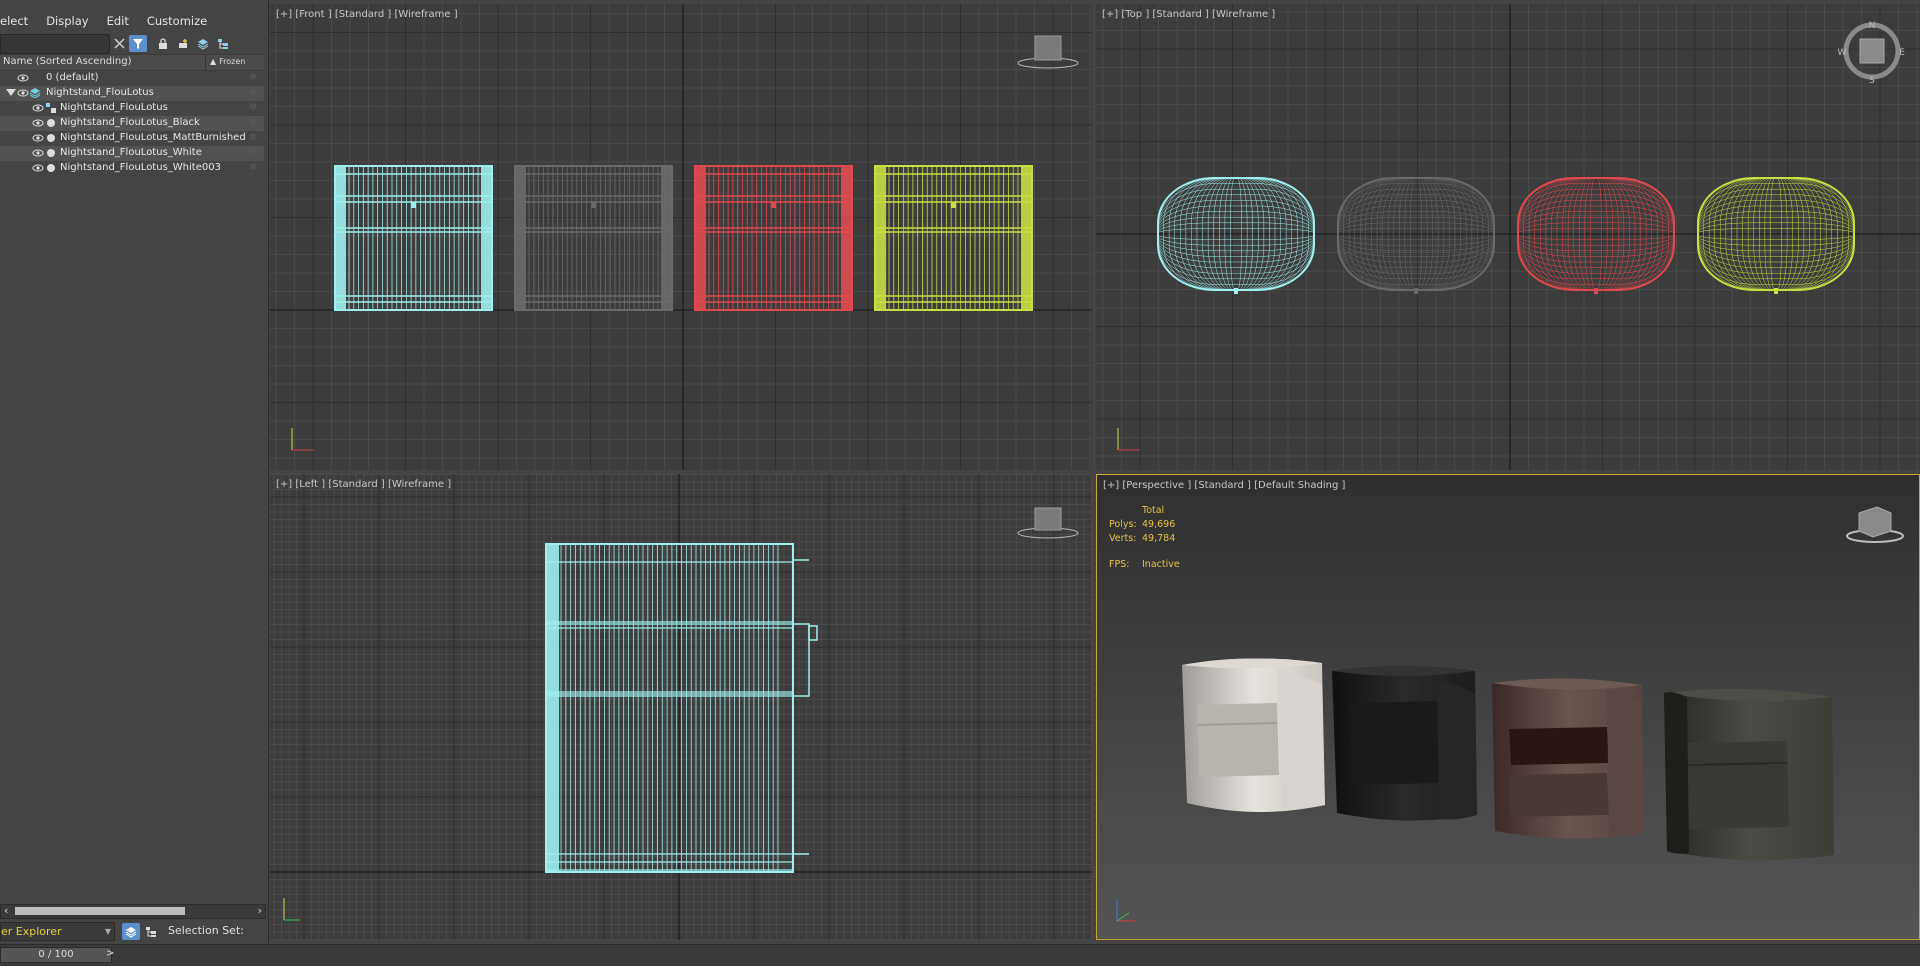 The image size is (1920, 966). What do you see at coordinates (153, 137) in the screenshot?
I see `list-item-label: Nightstand_FlouLotus_MattBurnished` at bounding box center [153, 137].